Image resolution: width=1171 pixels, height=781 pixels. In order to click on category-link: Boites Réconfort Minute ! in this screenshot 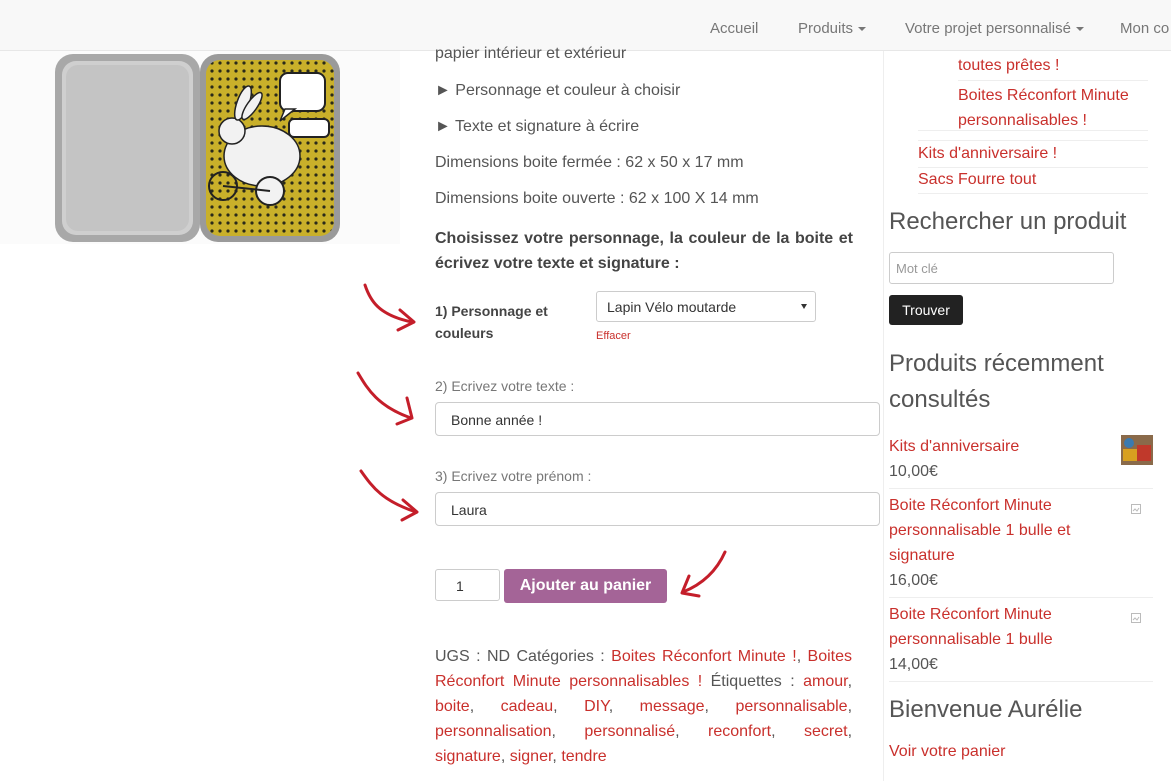, I will do `click(704, 656)`.